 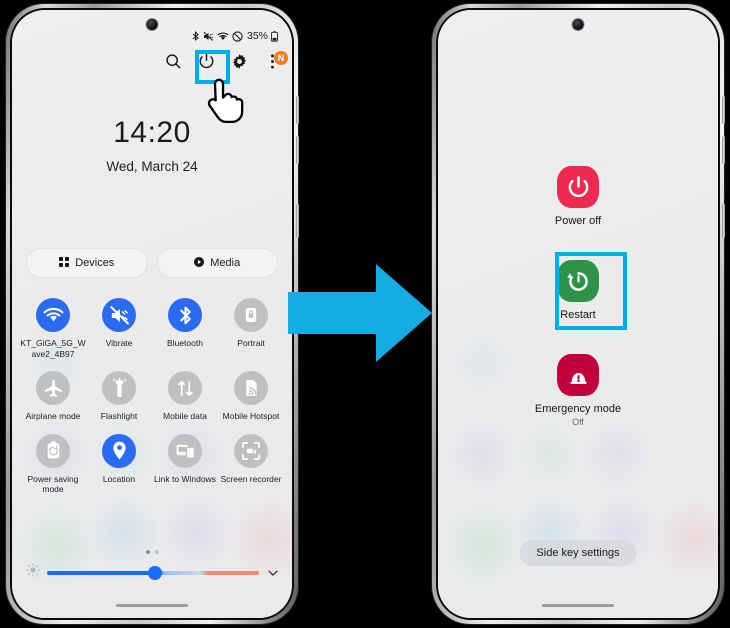 What do you see at coordinates (723, 150) in the screenshot?
I see `right-phone-volume-down-button` at bounding box center [723, 150].